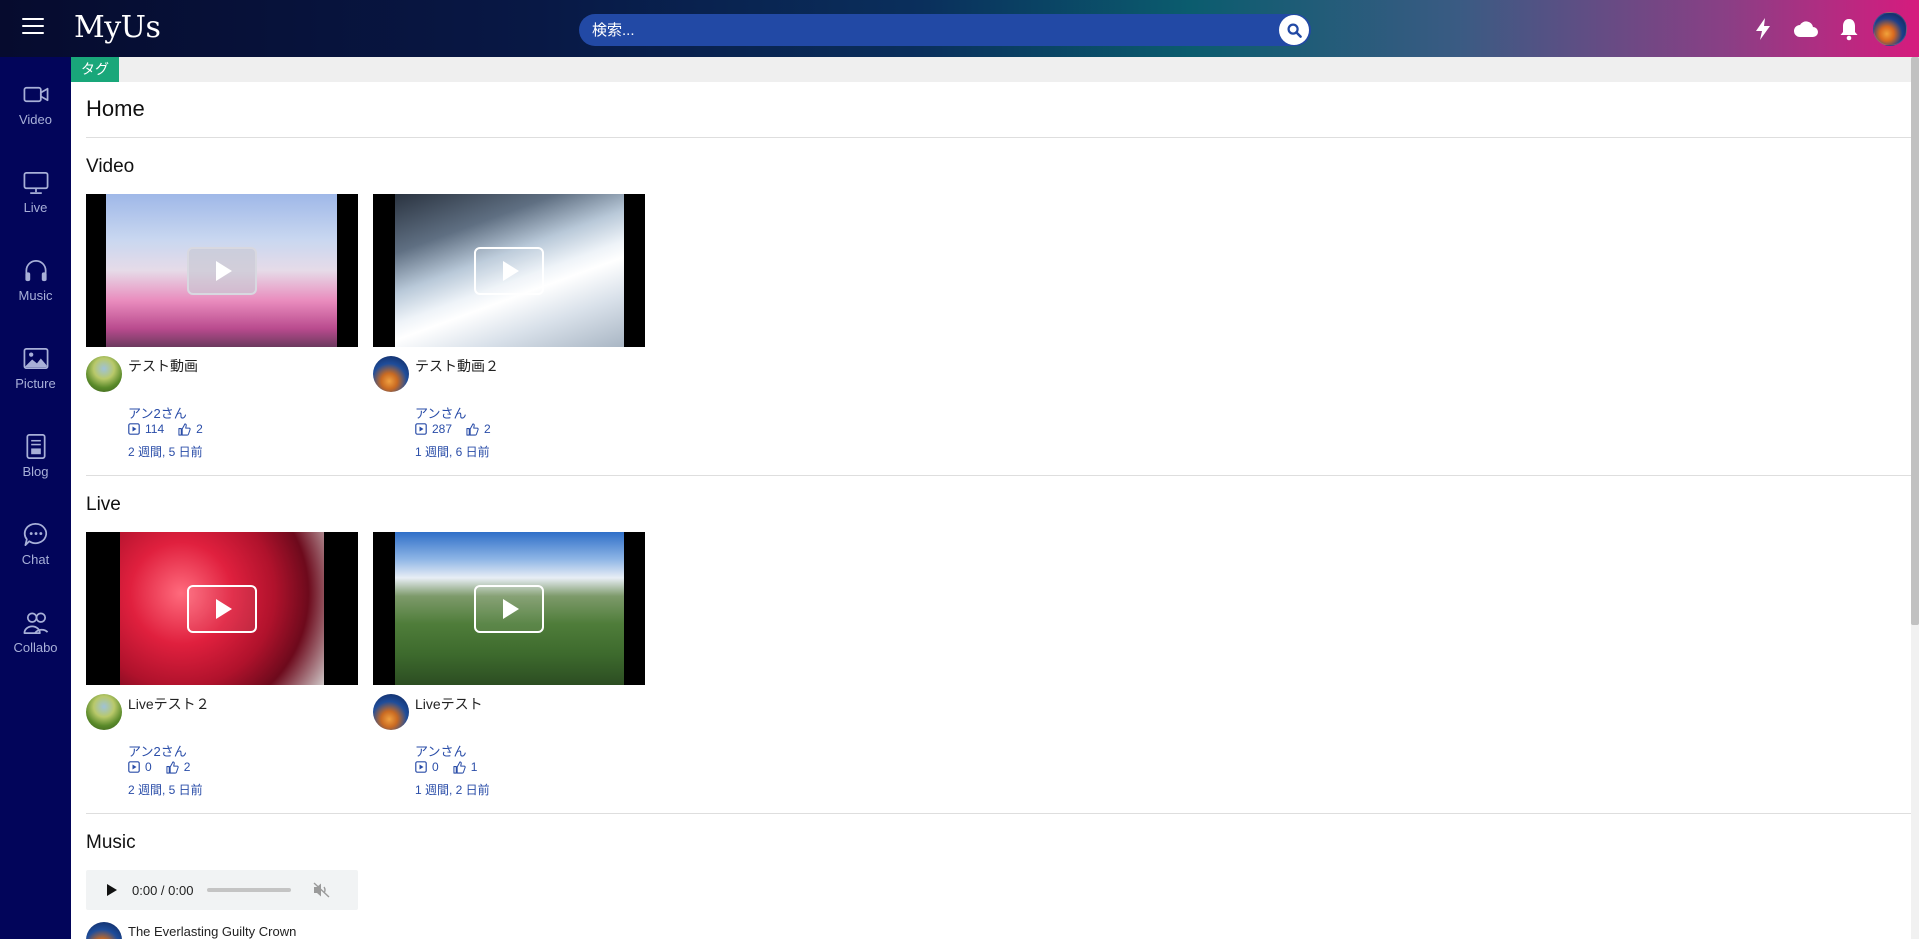 The width and height of the screenshot is (1919, 939). Describe the element at coordinates (163, 890) in the screenshot. I see `audio-time: 0:00 / 0:00` at that location.